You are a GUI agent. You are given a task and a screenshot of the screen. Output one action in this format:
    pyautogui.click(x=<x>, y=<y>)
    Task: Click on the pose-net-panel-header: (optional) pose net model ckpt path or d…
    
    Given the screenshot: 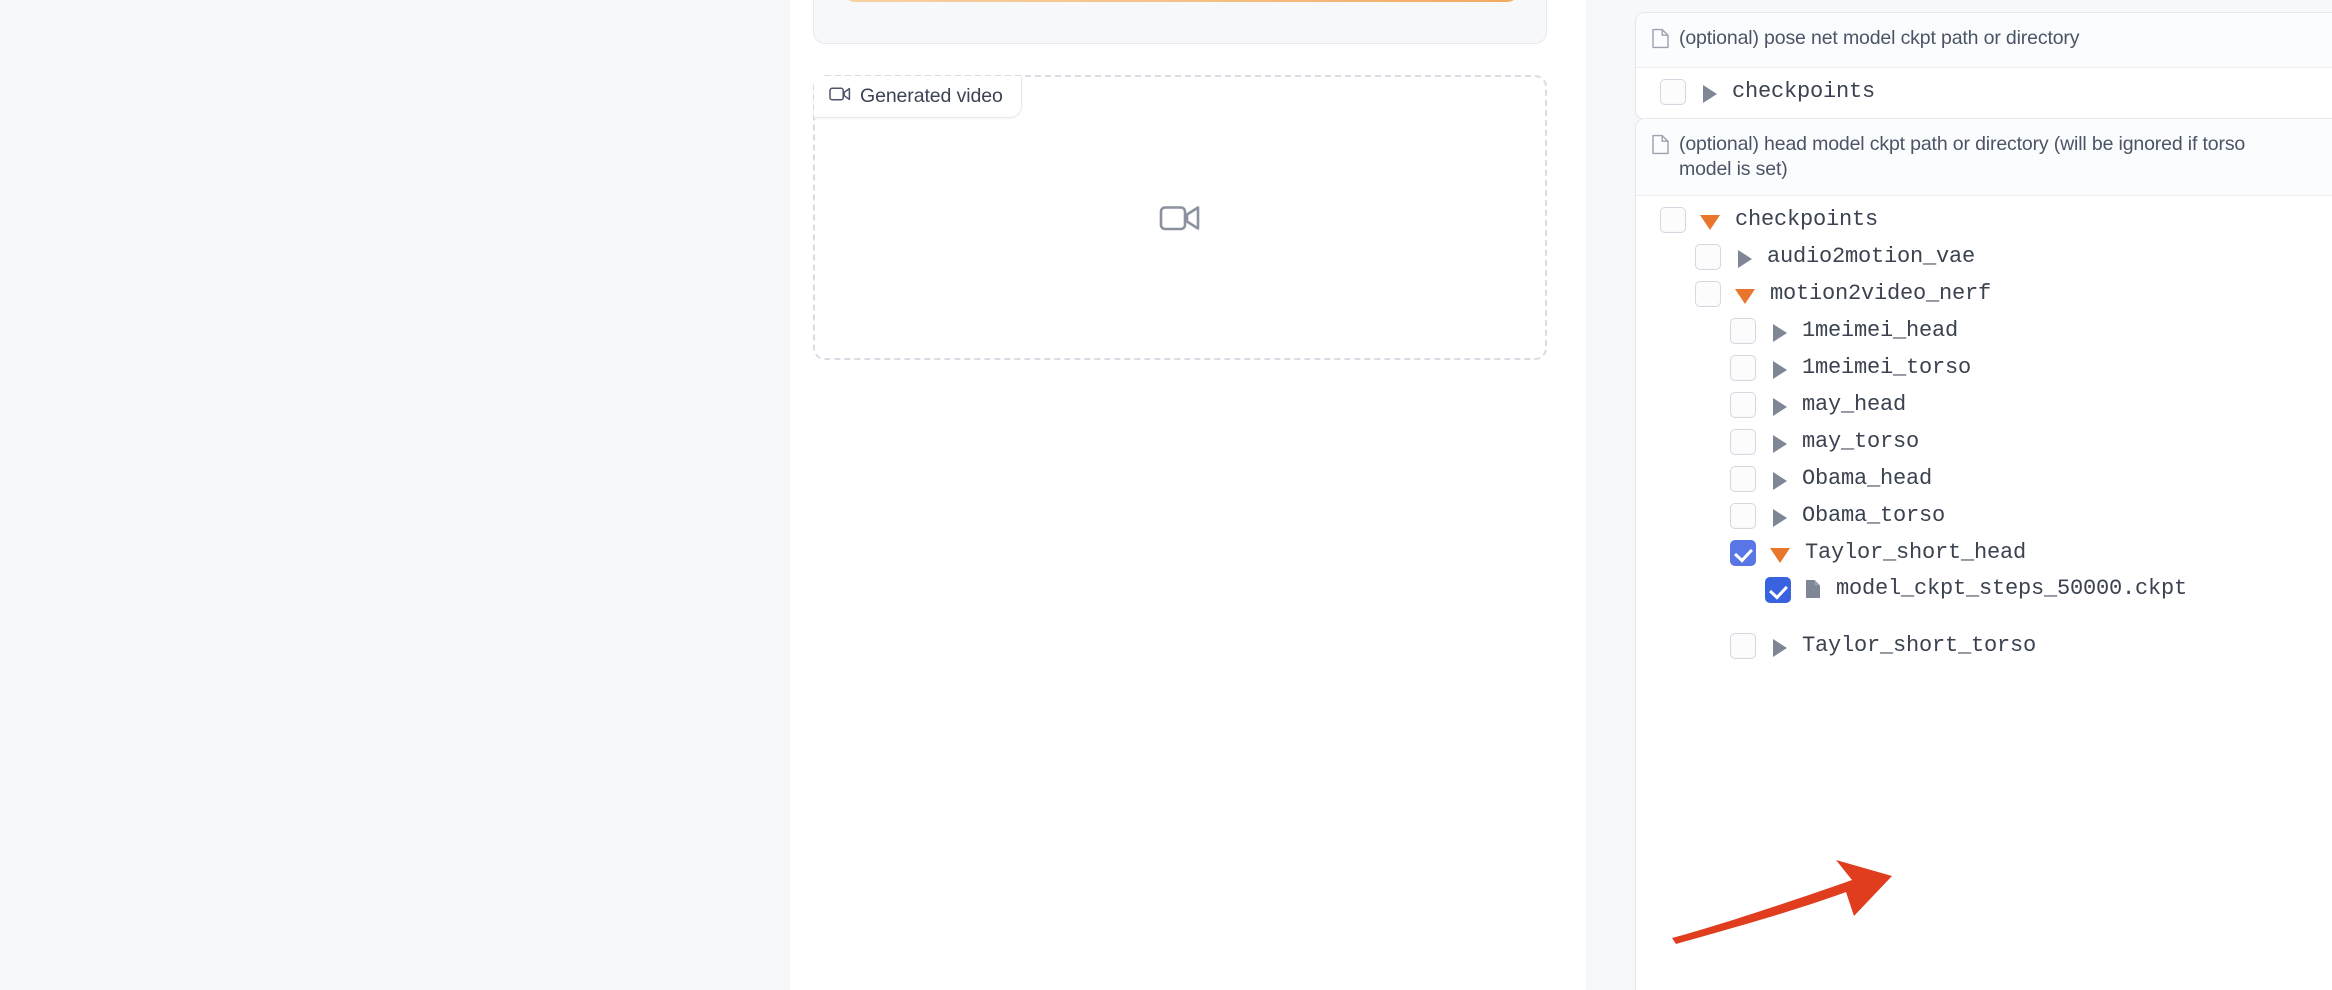 What is the action you would take?
    pyautogui.click(x=1984, y=40)
    